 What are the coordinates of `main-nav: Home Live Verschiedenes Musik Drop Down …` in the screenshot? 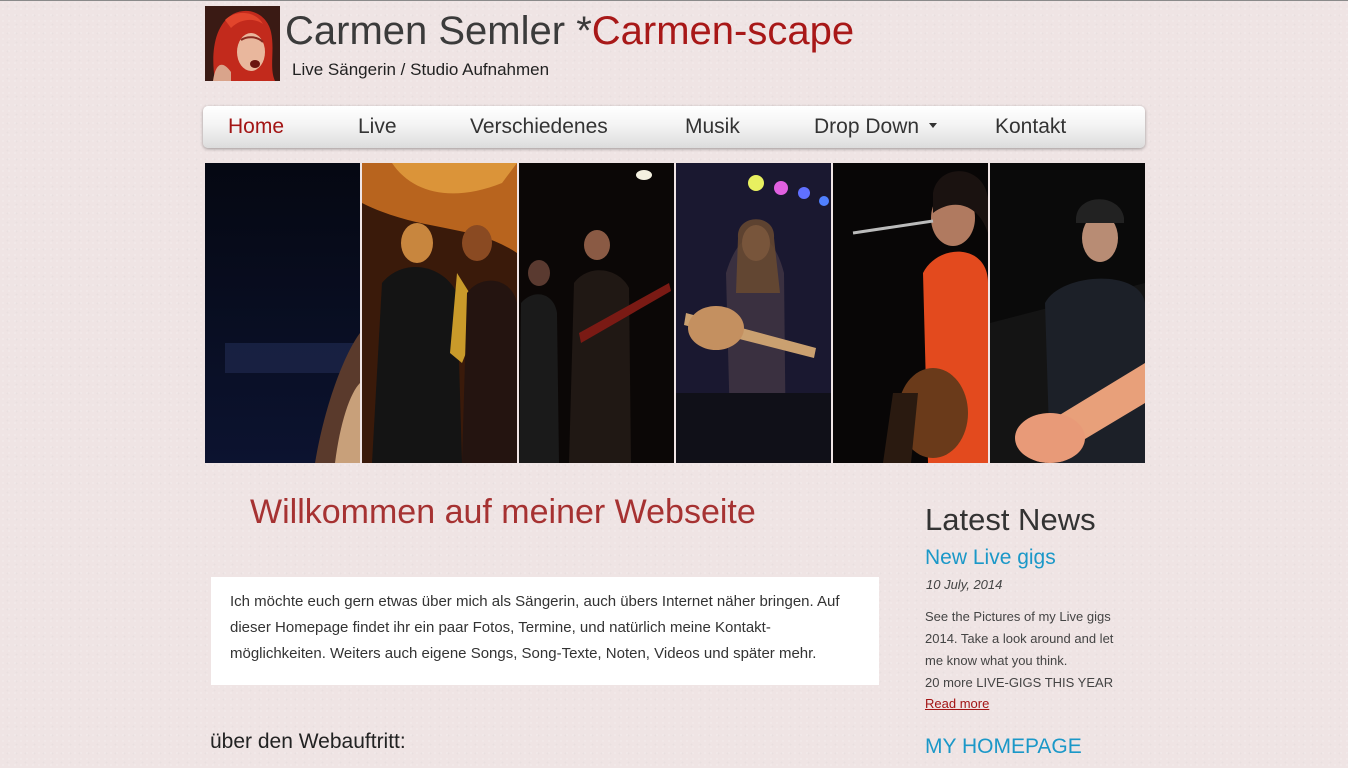 It's located at (674, 127).